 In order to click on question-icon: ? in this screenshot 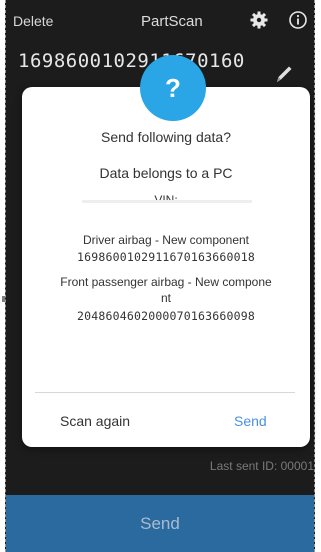, I will do `click(173, 88)`.